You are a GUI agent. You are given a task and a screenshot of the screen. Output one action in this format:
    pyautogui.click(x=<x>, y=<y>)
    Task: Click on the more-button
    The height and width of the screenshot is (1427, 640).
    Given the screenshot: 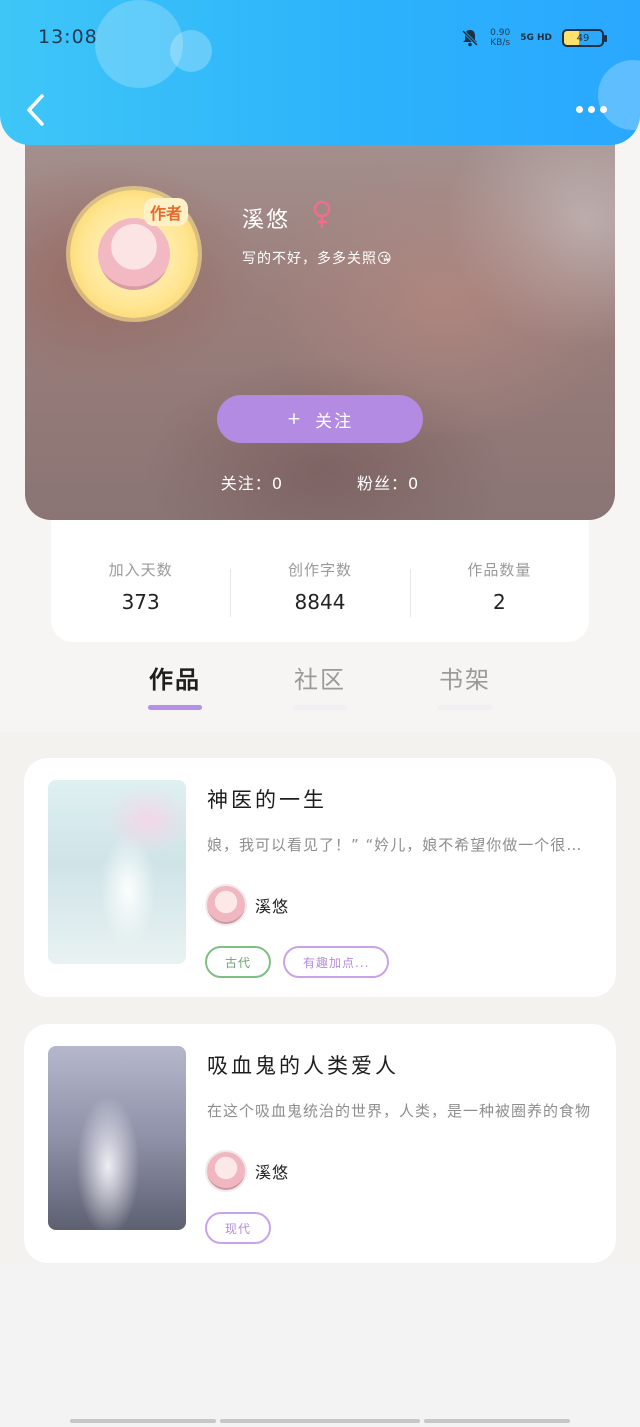 What is the action you would take?
    pyautogui.click(x=594, y=109)
    